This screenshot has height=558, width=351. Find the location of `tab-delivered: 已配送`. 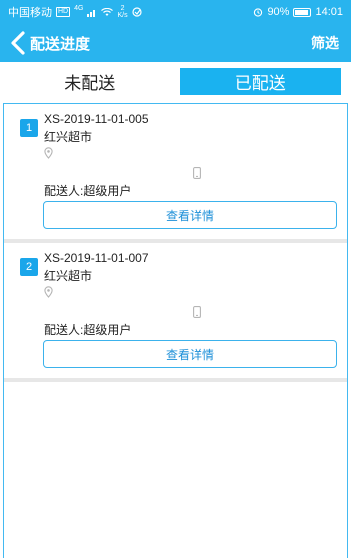

tab-delivered: 已配送 is located at coordinates (260, 81).